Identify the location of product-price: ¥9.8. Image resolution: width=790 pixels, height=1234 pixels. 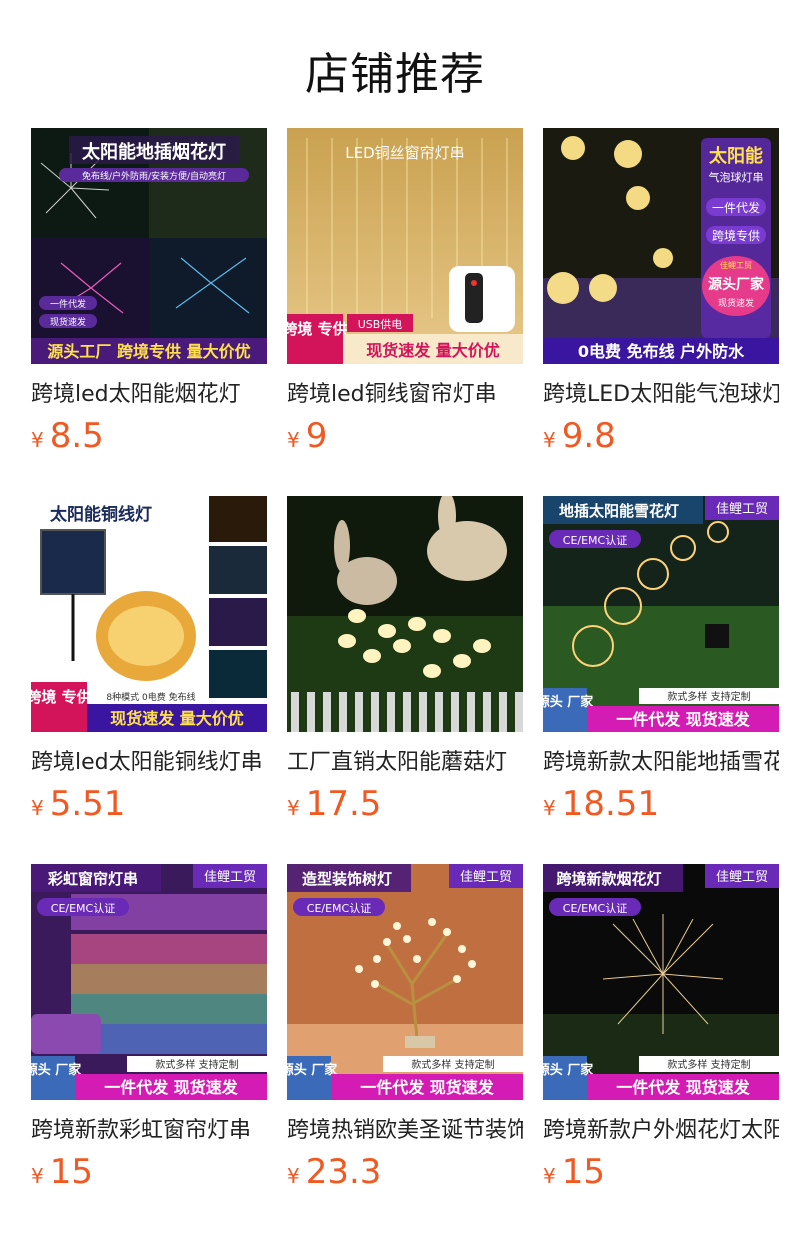
(579, 436).